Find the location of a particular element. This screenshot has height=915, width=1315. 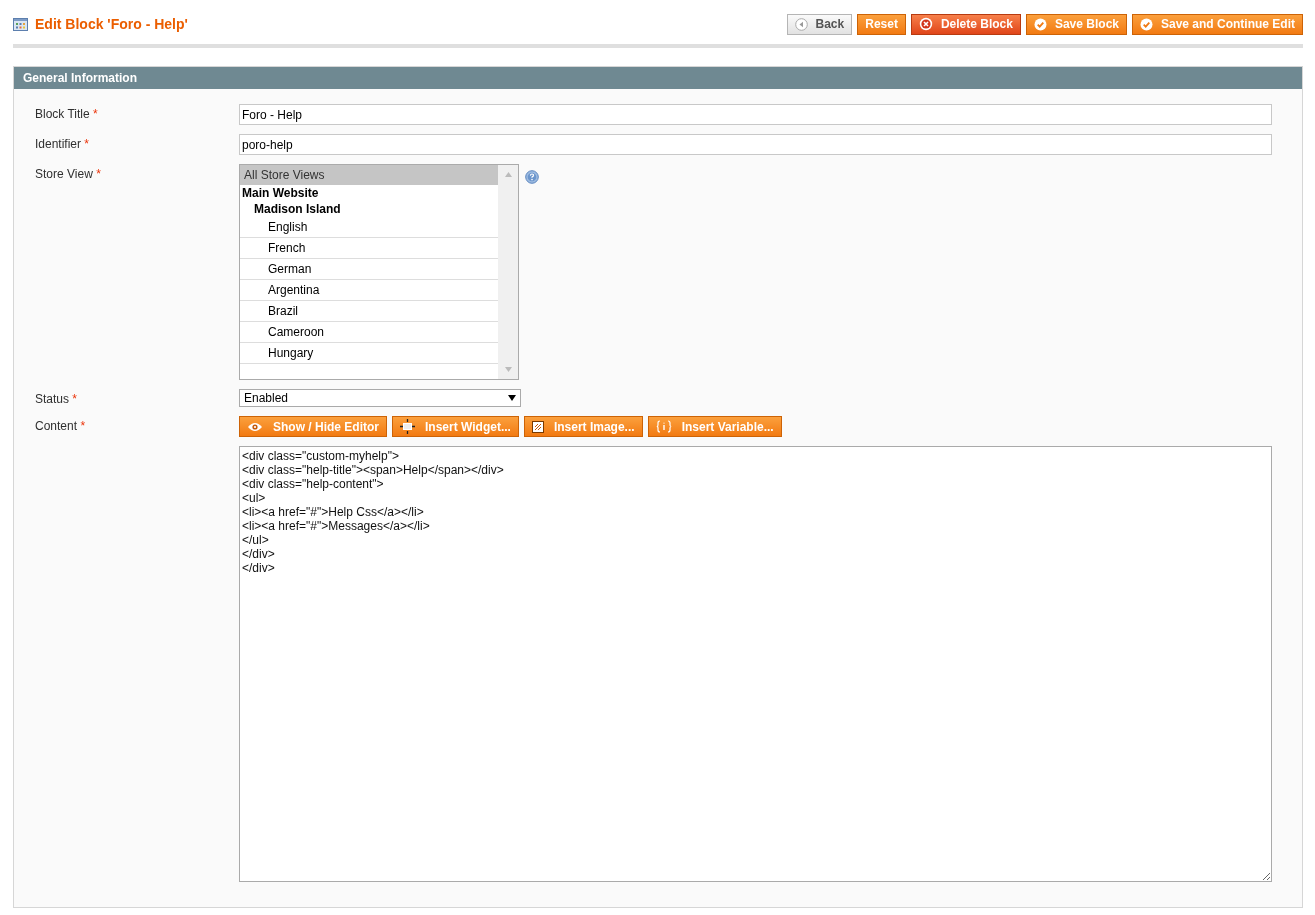

dropdown-arrow-icon is located at coordinates (512, 398).